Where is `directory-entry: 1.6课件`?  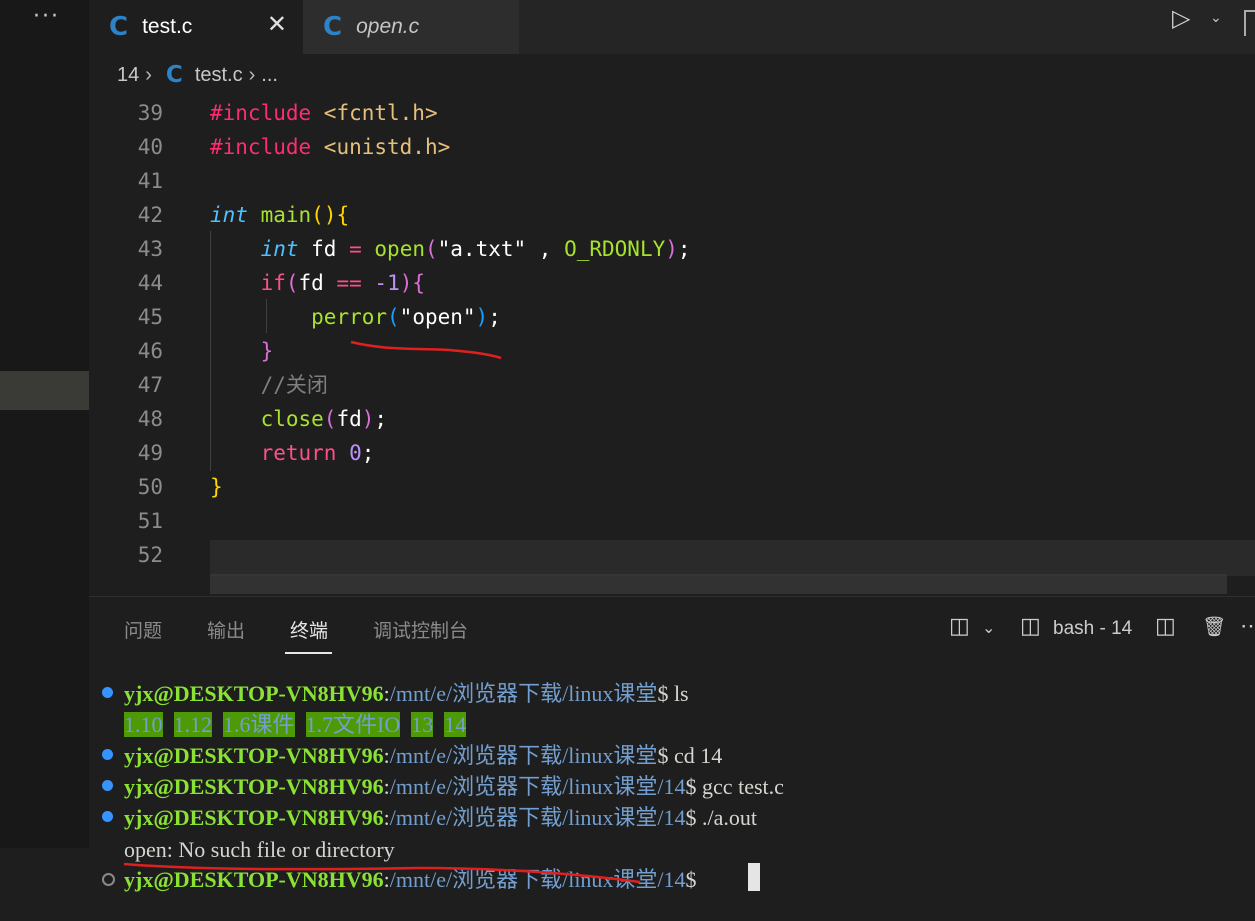
directory-entry: 1.6课件 is located at coordinates (259, 724).